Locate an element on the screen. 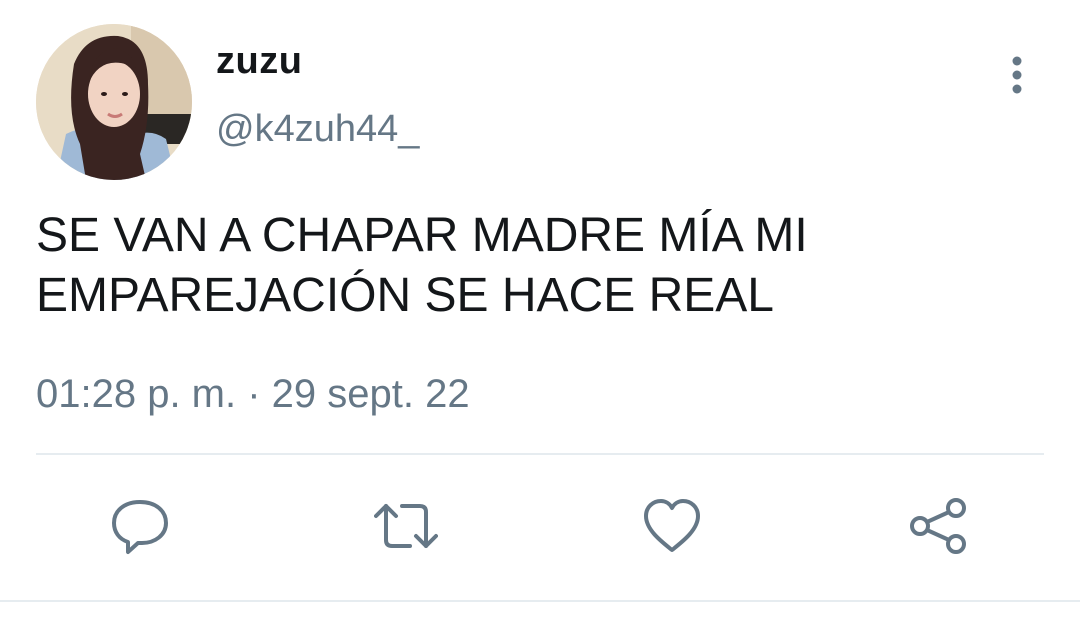 The image size is (1080, 618). tweet-line-2: EMPAREJACIÓN SE HACE REAL is located at coordinates (405, 295).